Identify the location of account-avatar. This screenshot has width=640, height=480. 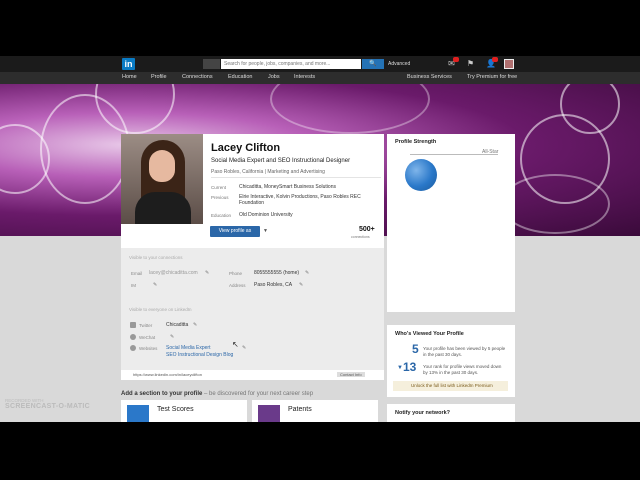
(509, 64).